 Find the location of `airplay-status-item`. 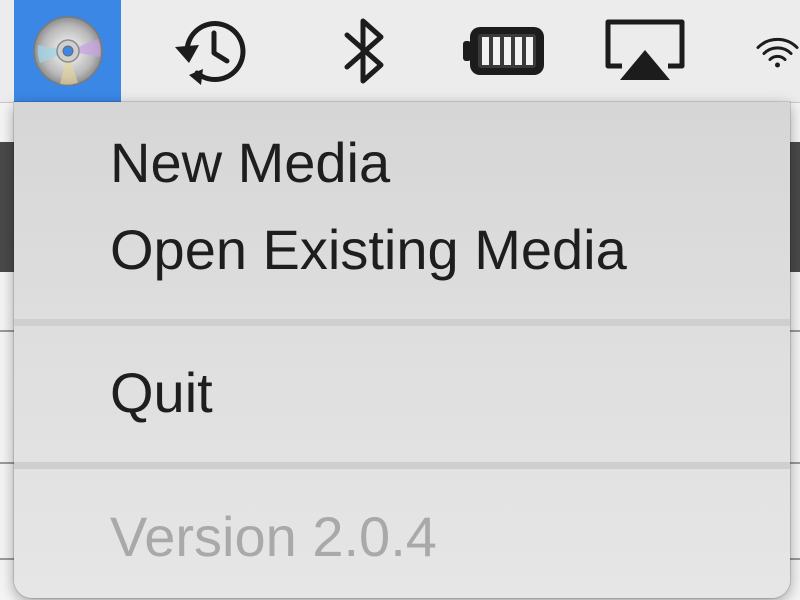

airplay-status-item is located at coordinates (645, 51).